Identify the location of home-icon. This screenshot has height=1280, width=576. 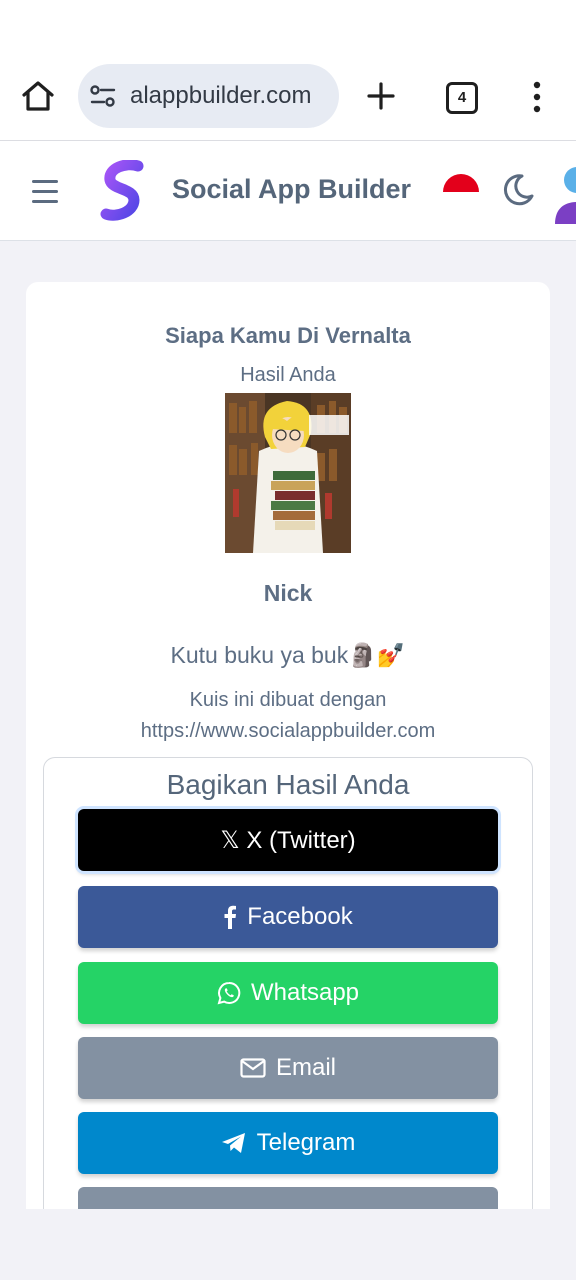
(38, 96).